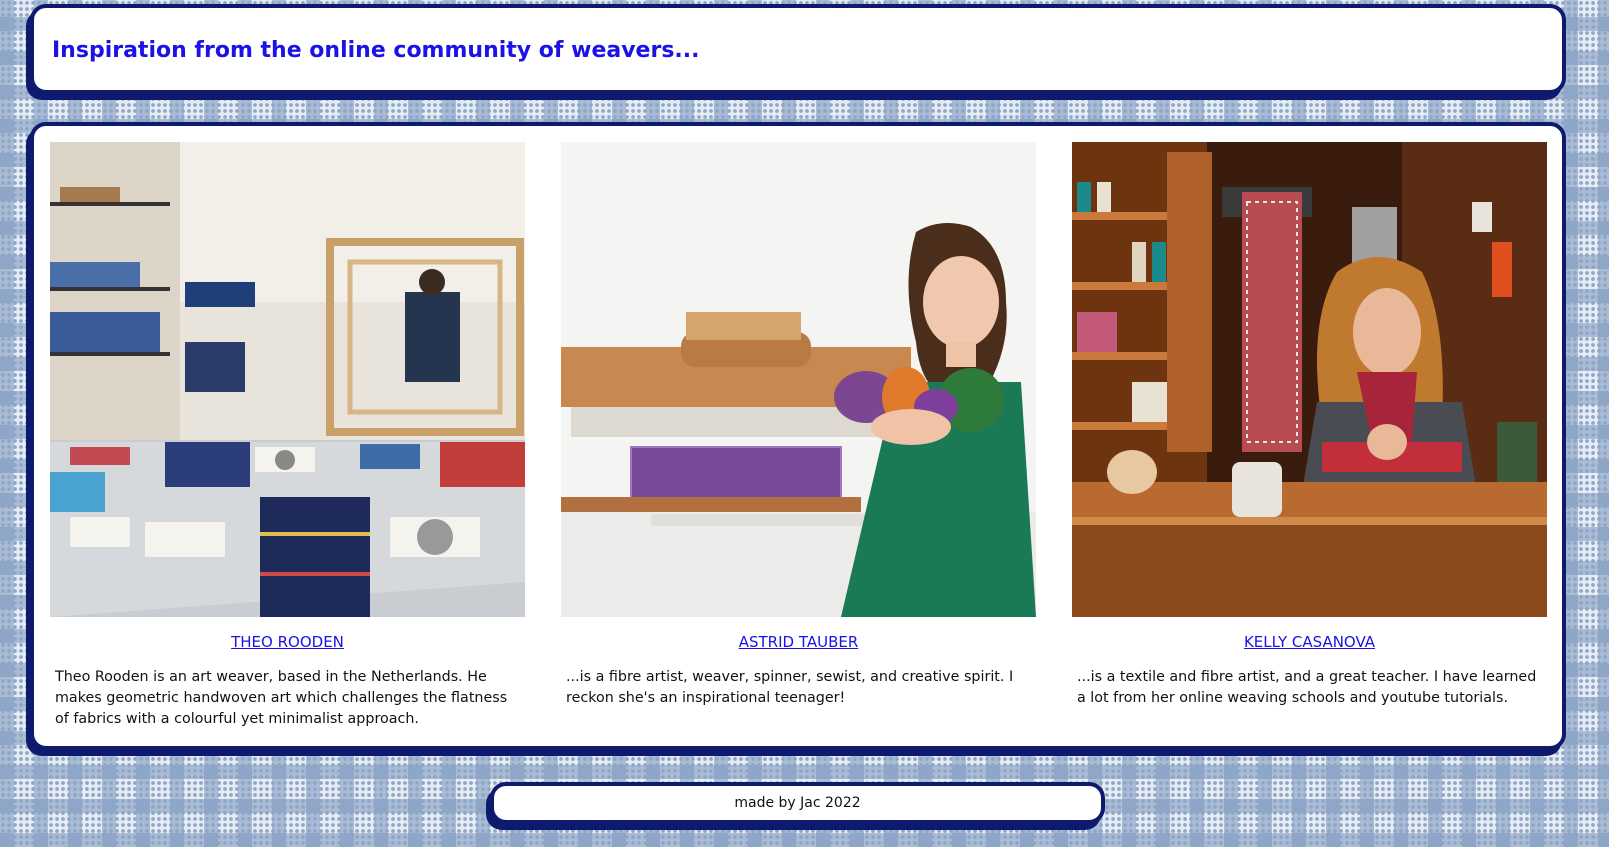  Describe the element at coordinates (287, 642) in the screenshot. I see `weaver-link-theo-rooden: THEO ROODEN` at that location.